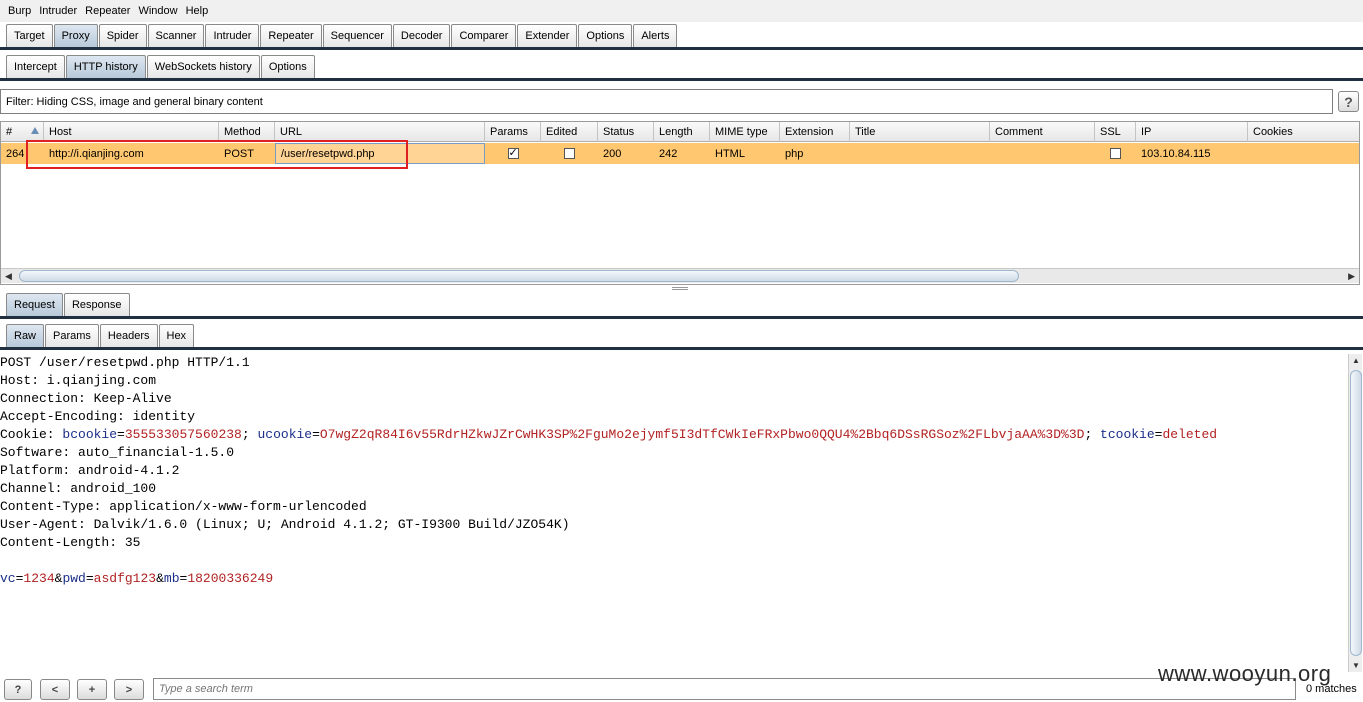  I want to click on editor-scrollbar-thumb, so click(1356, 513).